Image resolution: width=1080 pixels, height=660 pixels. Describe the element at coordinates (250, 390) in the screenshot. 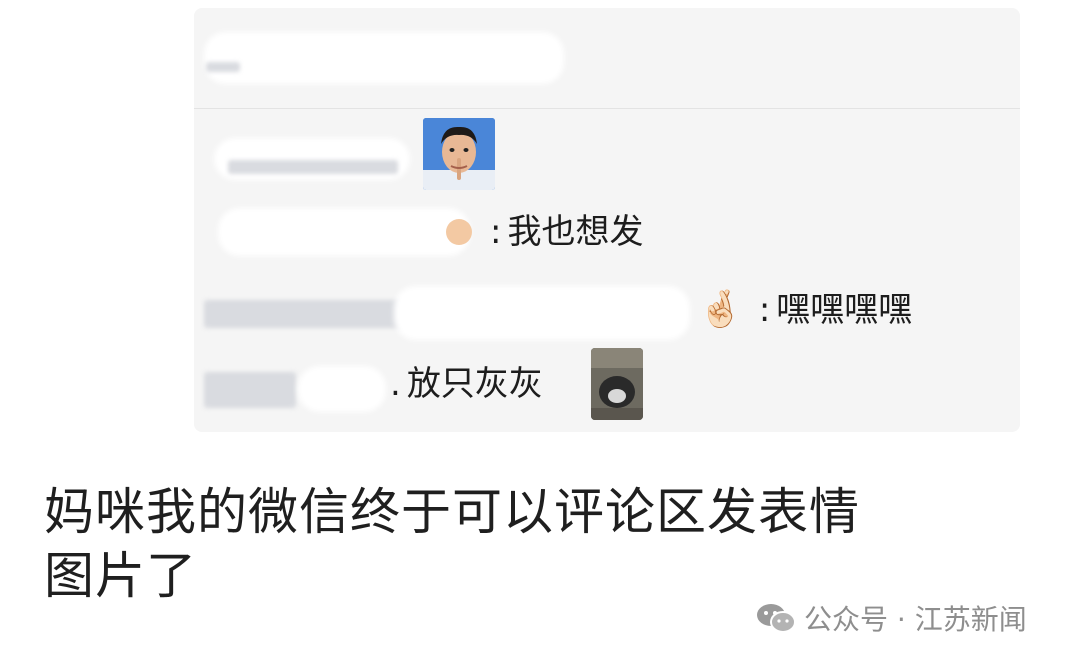

I see `redacted-name-4-text` at that location.